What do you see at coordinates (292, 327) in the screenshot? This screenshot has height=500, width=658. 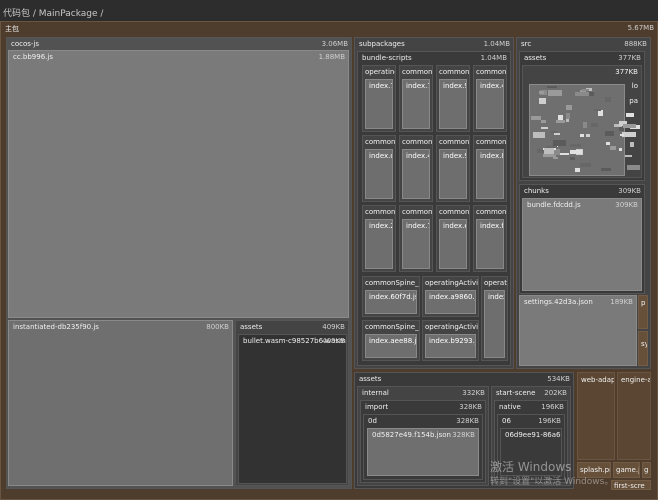 I see `cocos-assets-header: assets 409KB` at bounding box center [292, 327].